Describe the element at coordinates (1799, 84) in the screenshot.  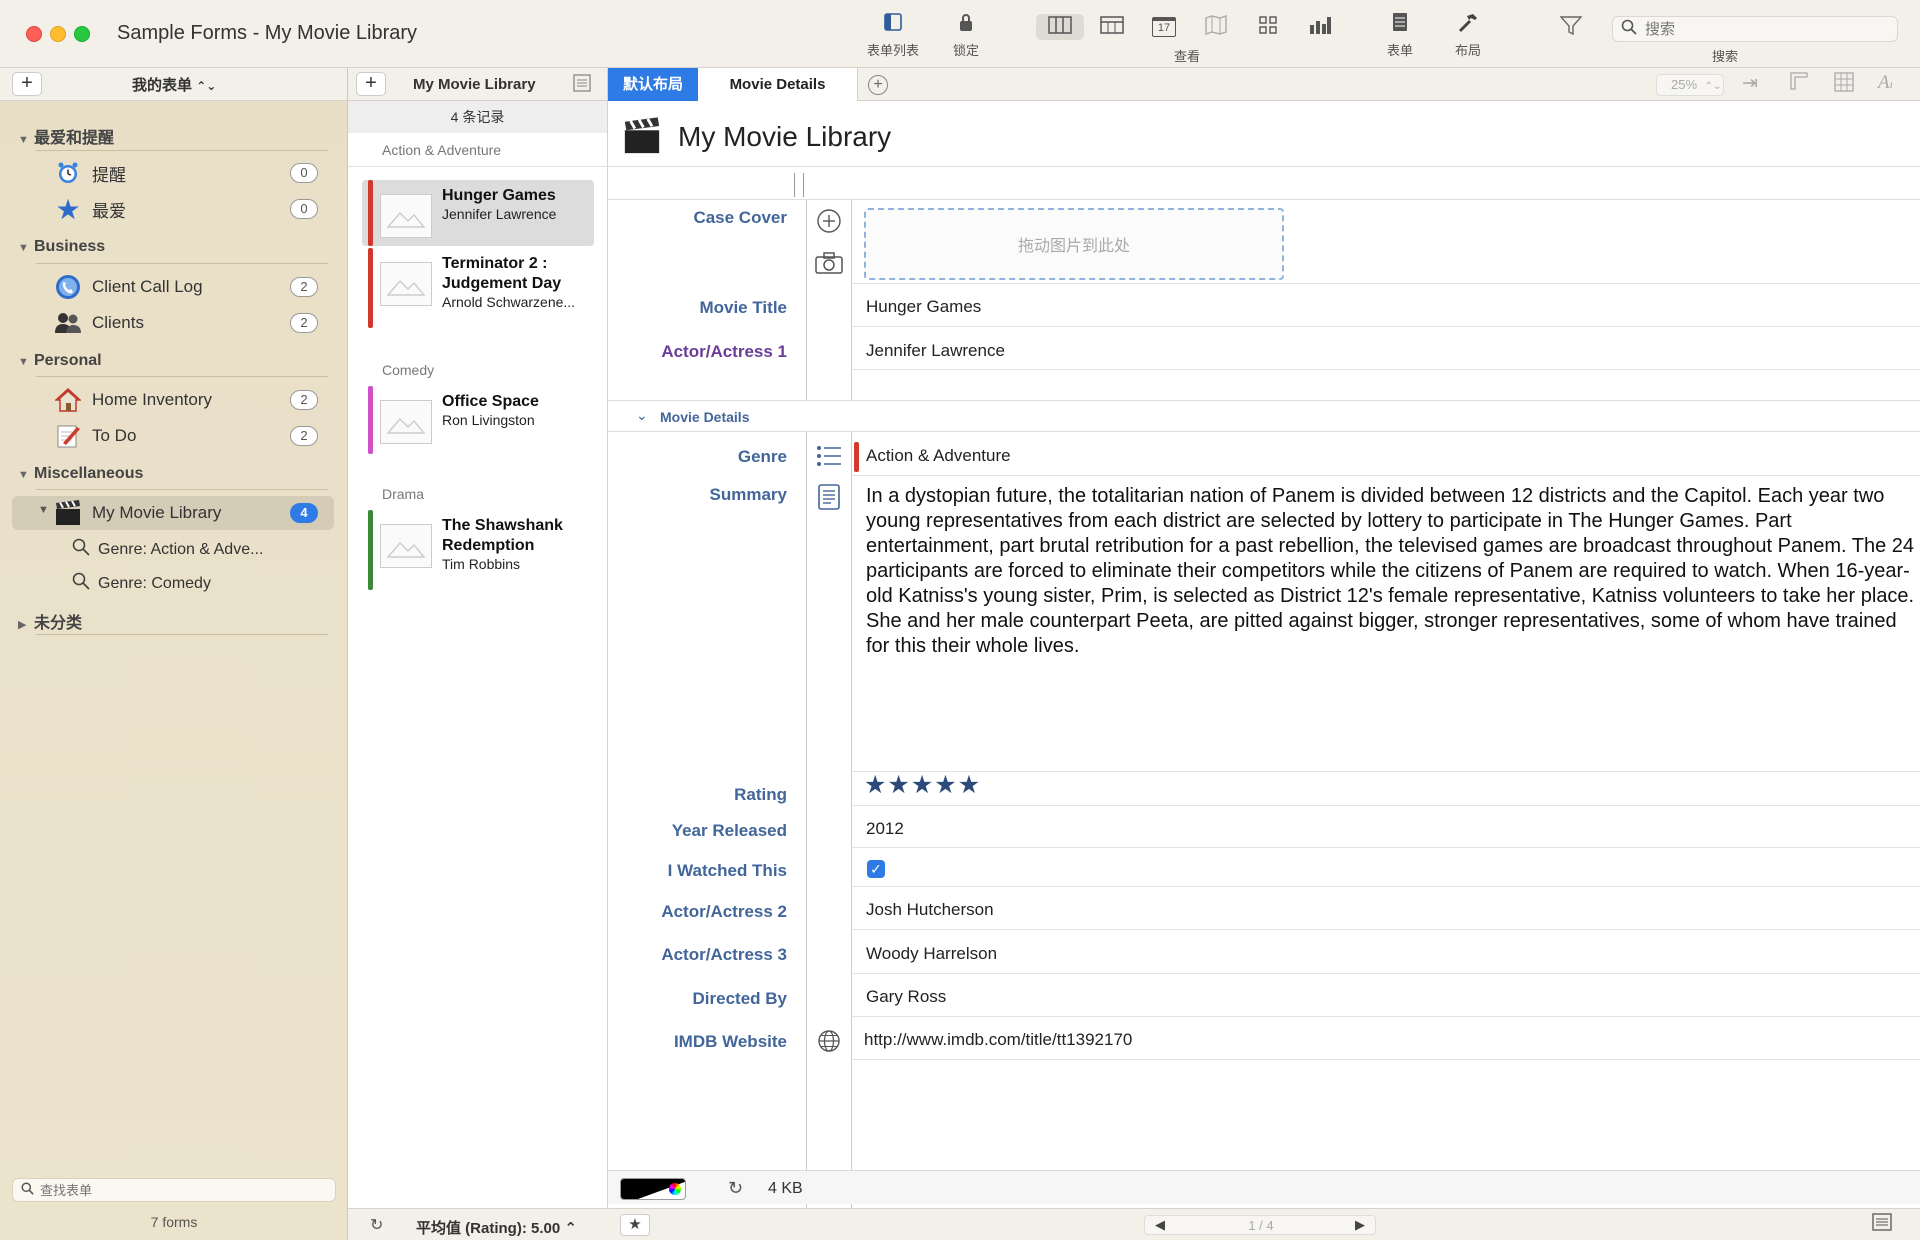
I see `ruler-icon` at that location.